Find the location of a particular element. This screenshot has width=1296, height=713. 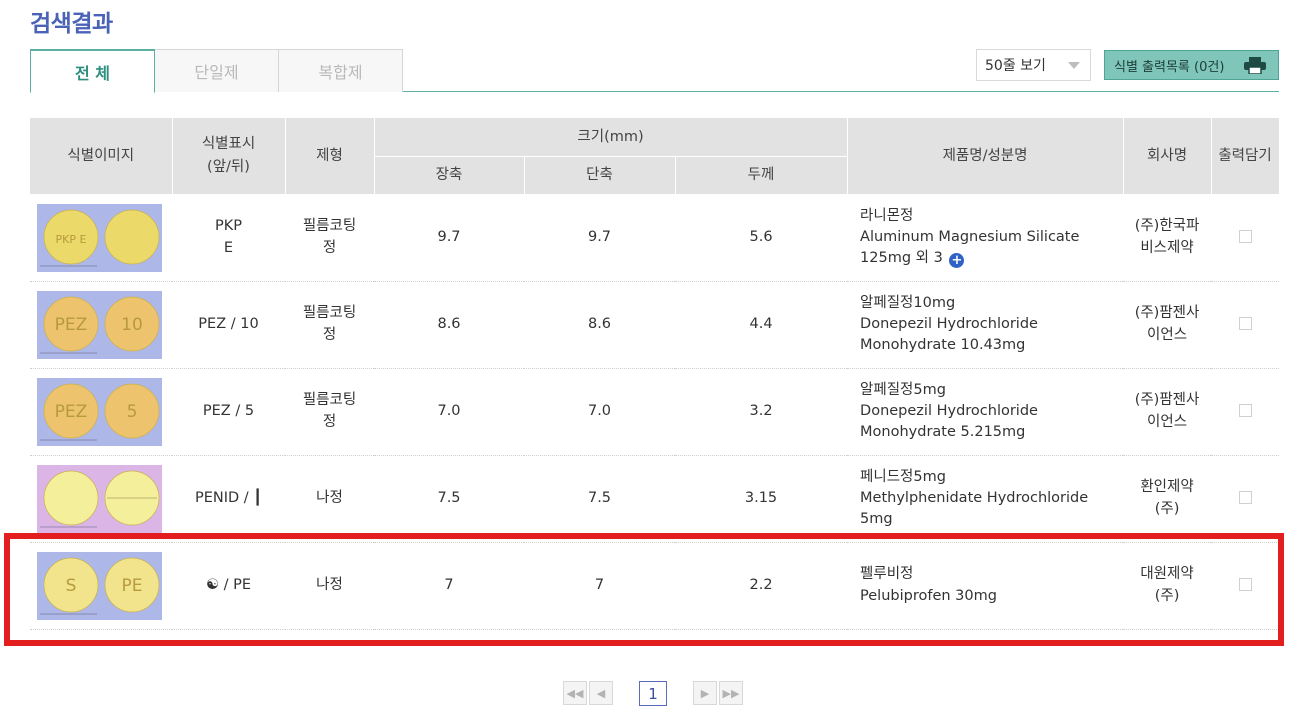

more-ingredients-icon: + is located at coordinates (957, 260).